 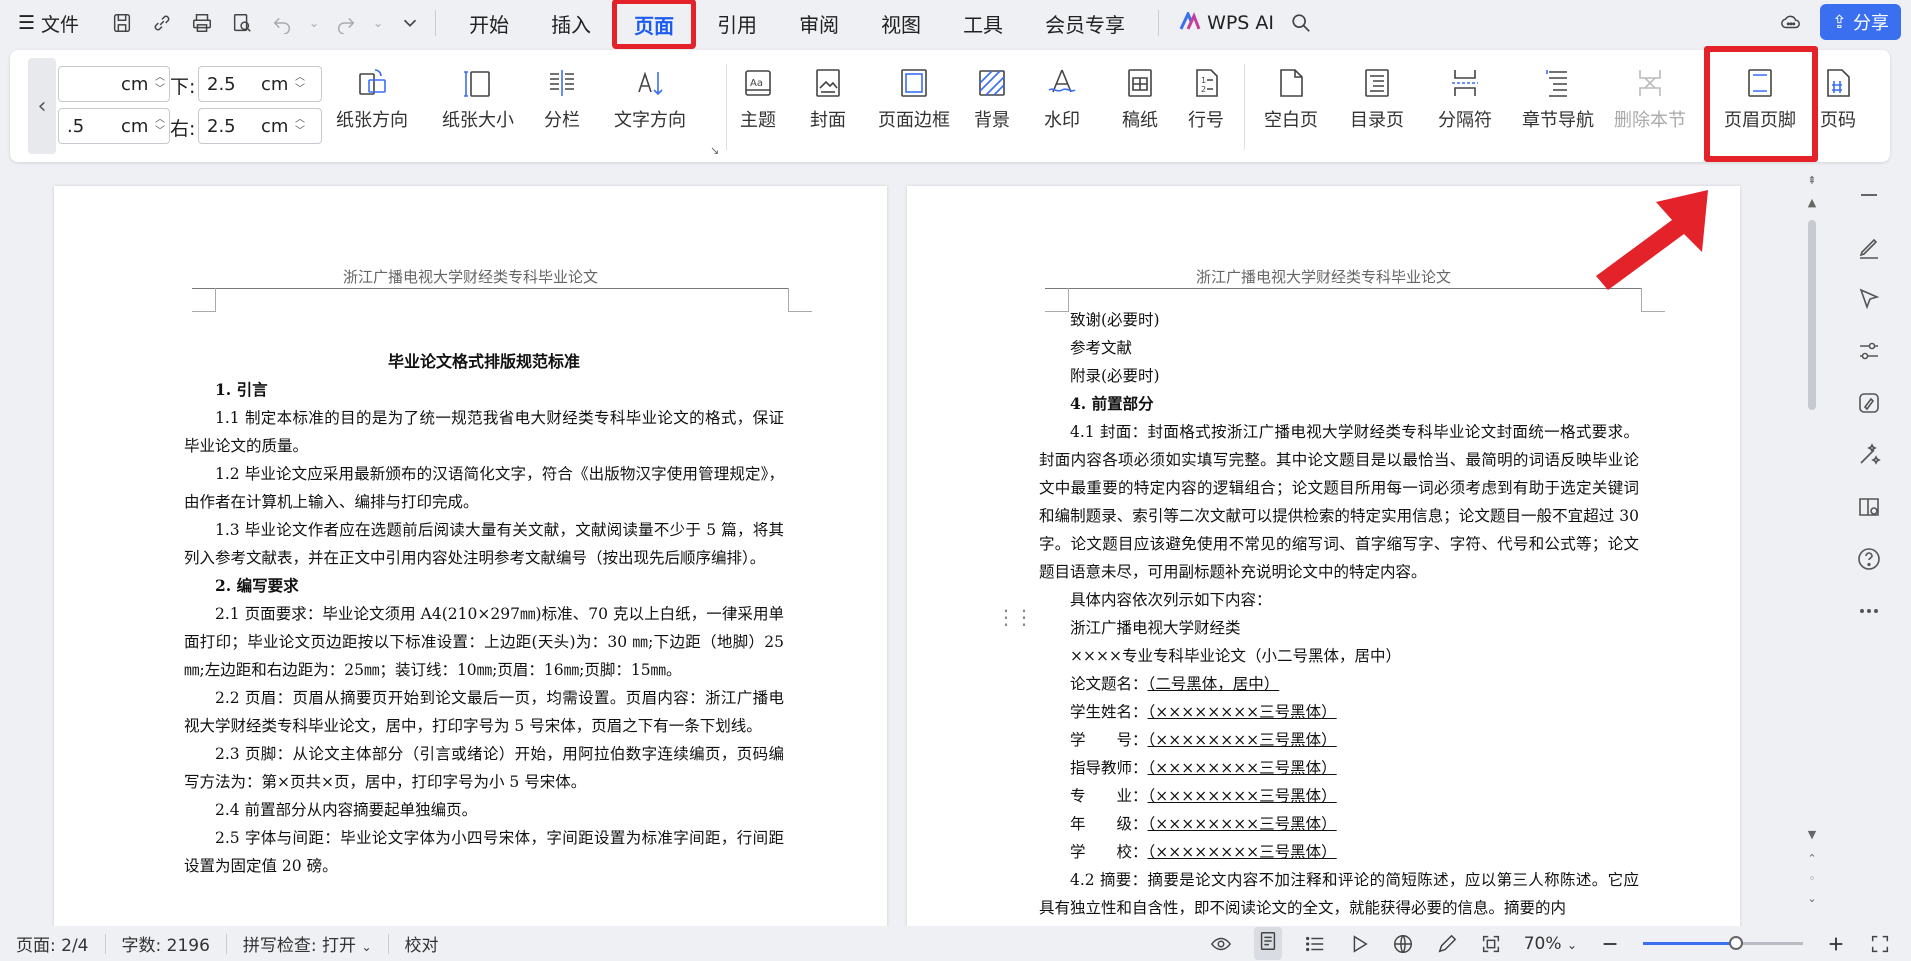 I want to click on print-preview-icon, so click(x=242, y=23).